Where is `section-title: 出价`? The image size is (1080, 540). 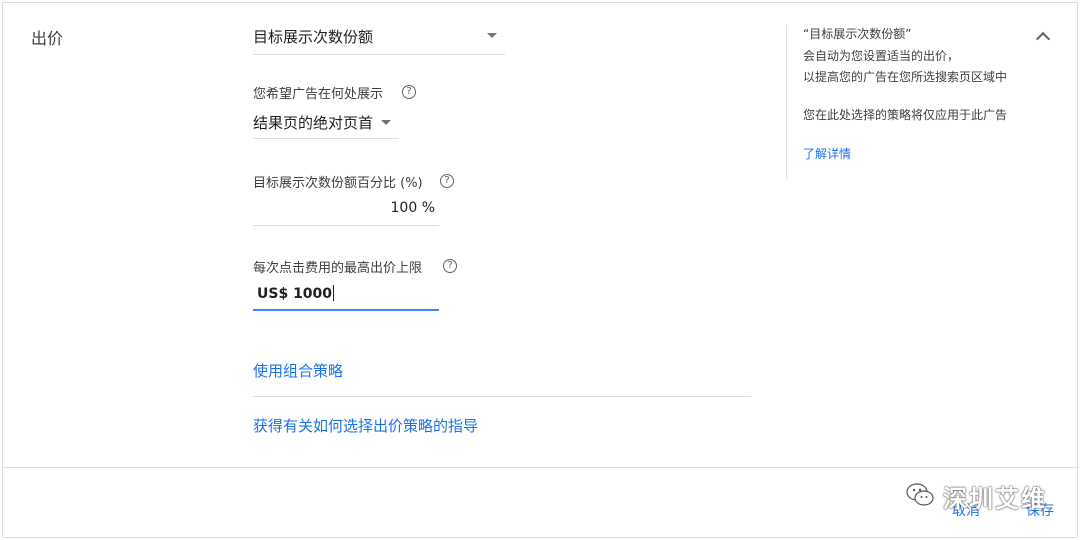
section-title: 出价 is located at coordinates (47, 38).